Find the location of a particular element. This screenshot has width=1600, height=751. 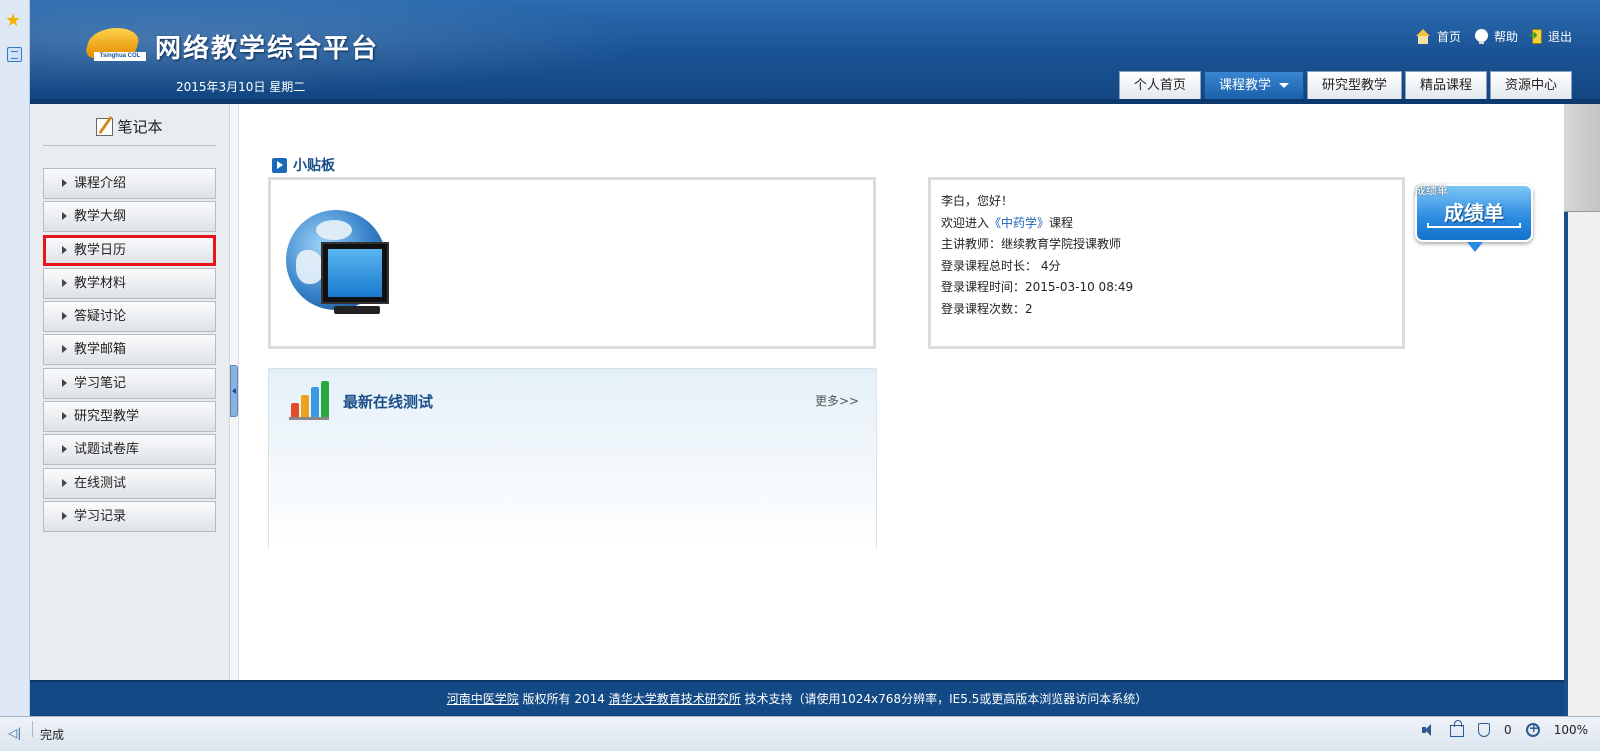

notebook-button: 笔记本 is located at coordinates (129, 131).